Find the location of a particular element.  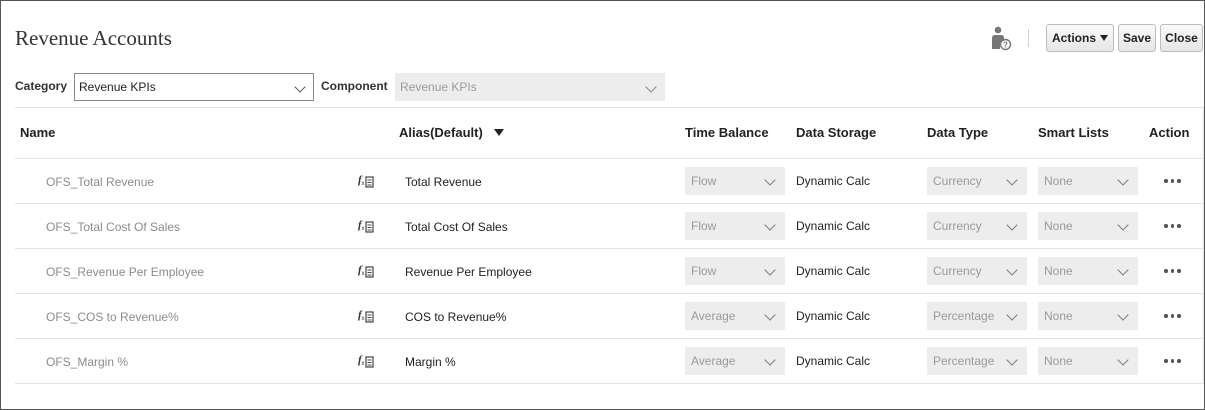

toolbar: ? Actions Save Close is located at coordinates (1096, 38).